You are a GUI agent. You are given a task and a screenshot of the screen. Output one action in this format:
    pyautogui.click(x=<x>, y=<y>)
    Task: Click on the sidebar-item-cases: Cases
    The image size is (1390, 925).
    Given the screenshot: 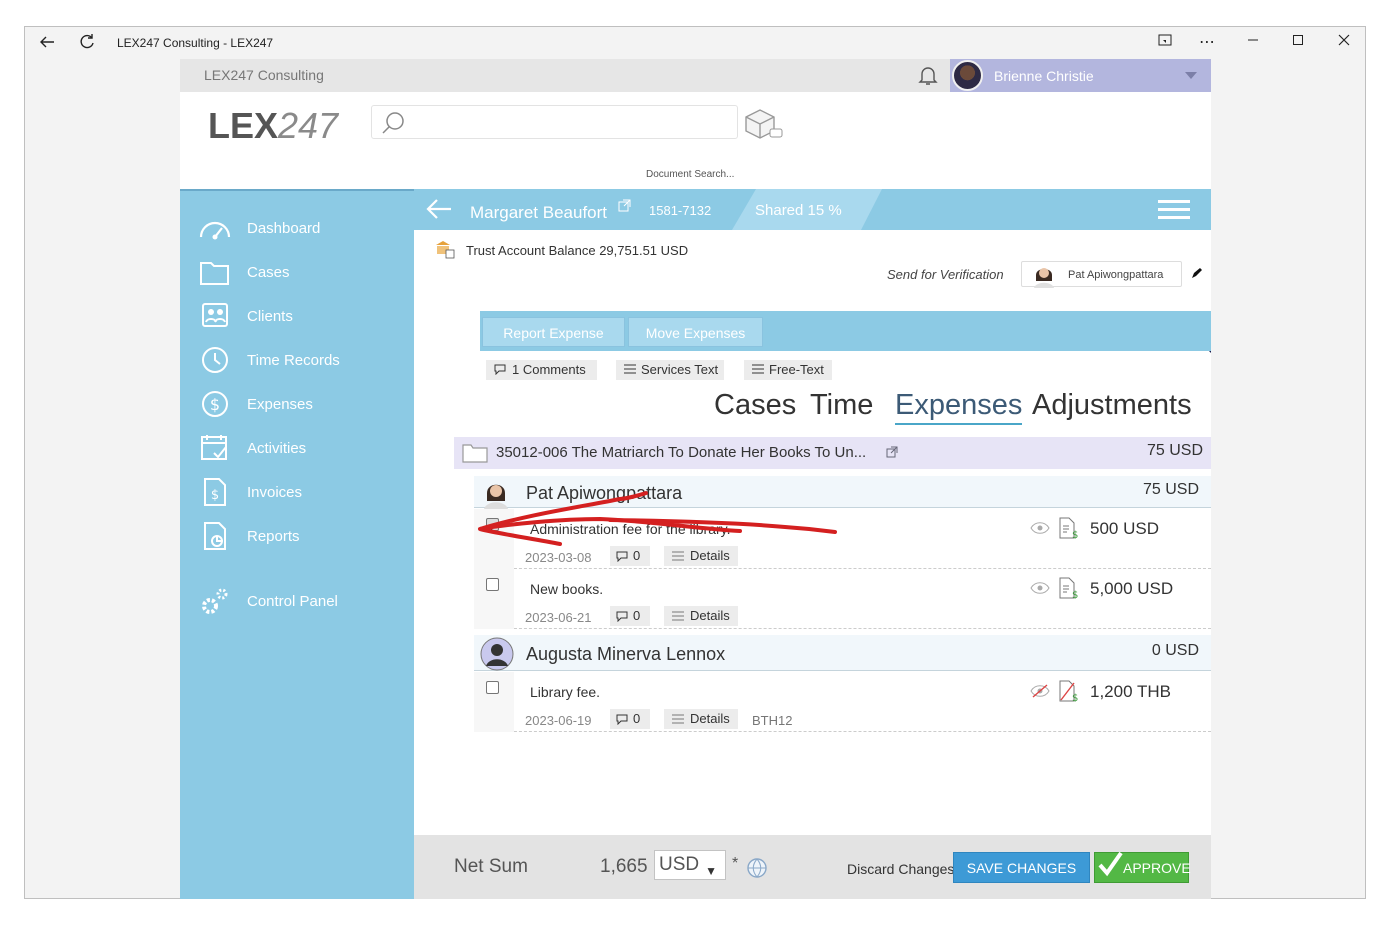 What is the action you would take?
    pyautogui.click(x=303, y=273)
    